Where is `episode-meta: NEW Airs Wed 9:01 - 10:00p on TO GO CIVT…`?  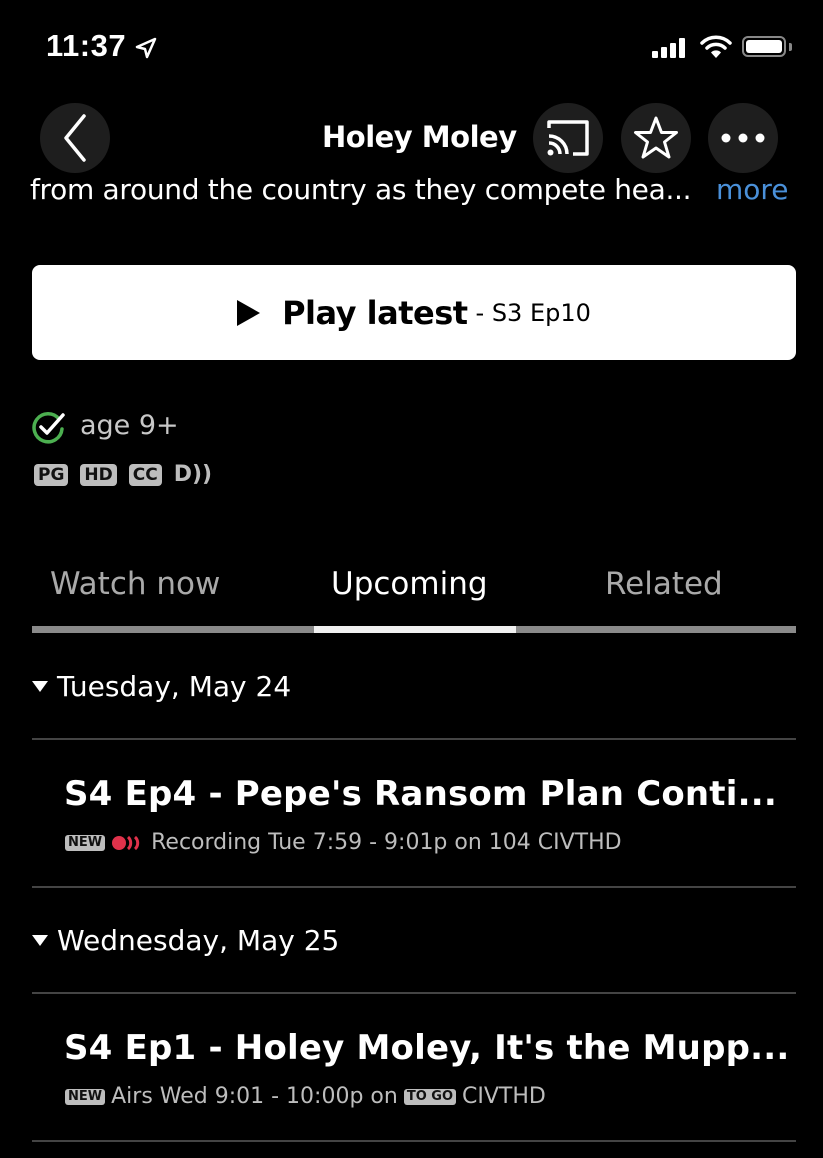
episode-meta: NEW Airs Wed 9:01 - 10:00p on TO GO CIVT… is located at coordinates (305, 1096).